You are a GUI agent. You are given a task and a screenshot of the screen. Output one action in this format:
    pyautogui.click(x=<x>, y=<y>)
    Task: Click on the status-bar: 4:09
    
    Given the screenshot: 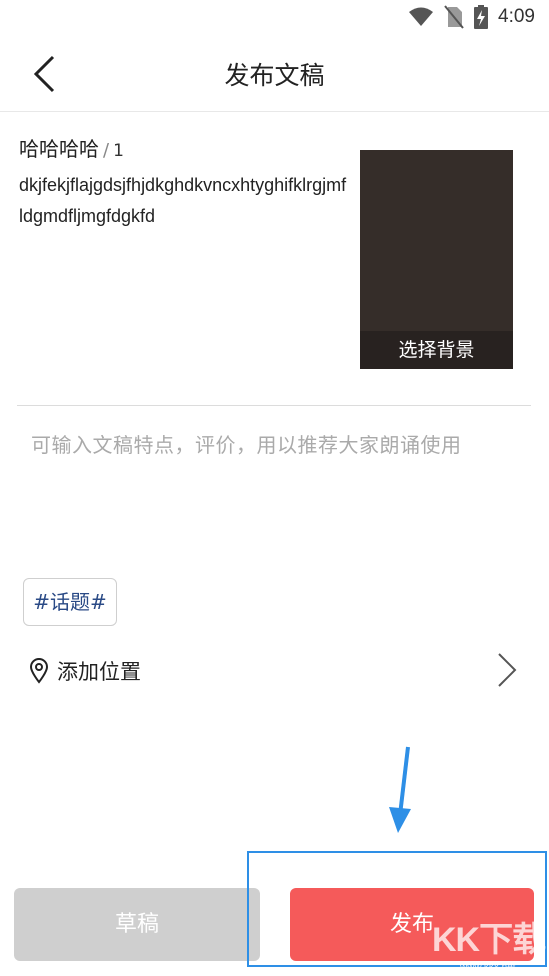 What is the action you would take?
    pyautogui.click(x=274, y=18)
    